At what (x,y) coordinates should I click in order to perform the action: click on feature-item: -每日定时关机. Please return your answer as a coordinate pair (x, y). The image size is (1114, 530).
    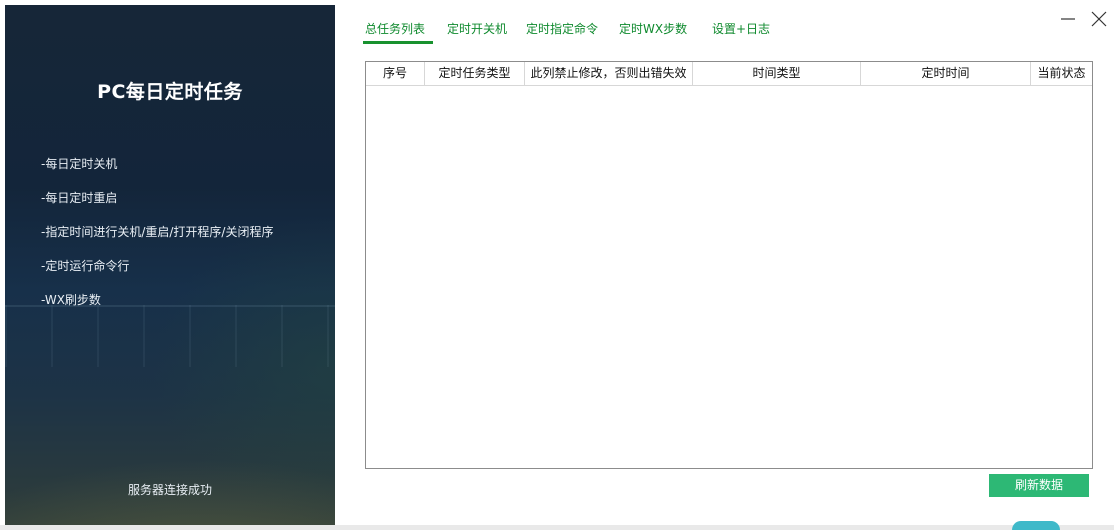
    Looking at the image, I should click on (79, 164).